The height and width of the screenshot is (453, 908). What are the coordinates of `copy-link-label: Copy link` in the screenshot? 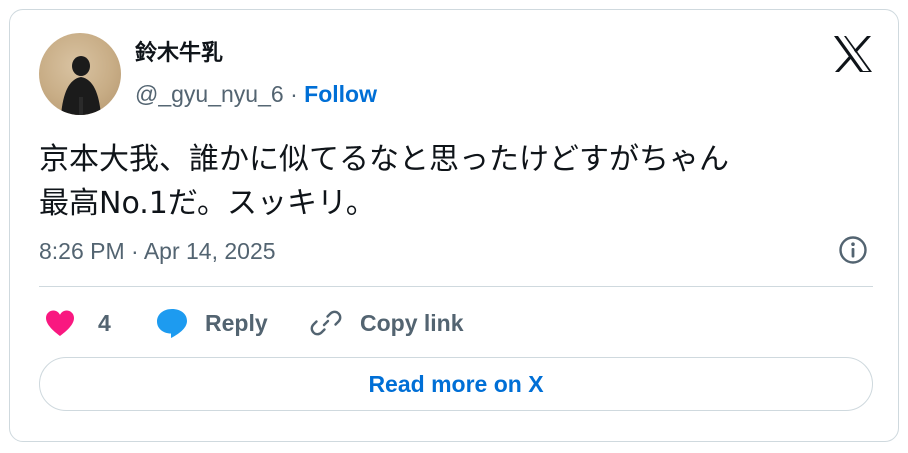 It's located at (412, 323).